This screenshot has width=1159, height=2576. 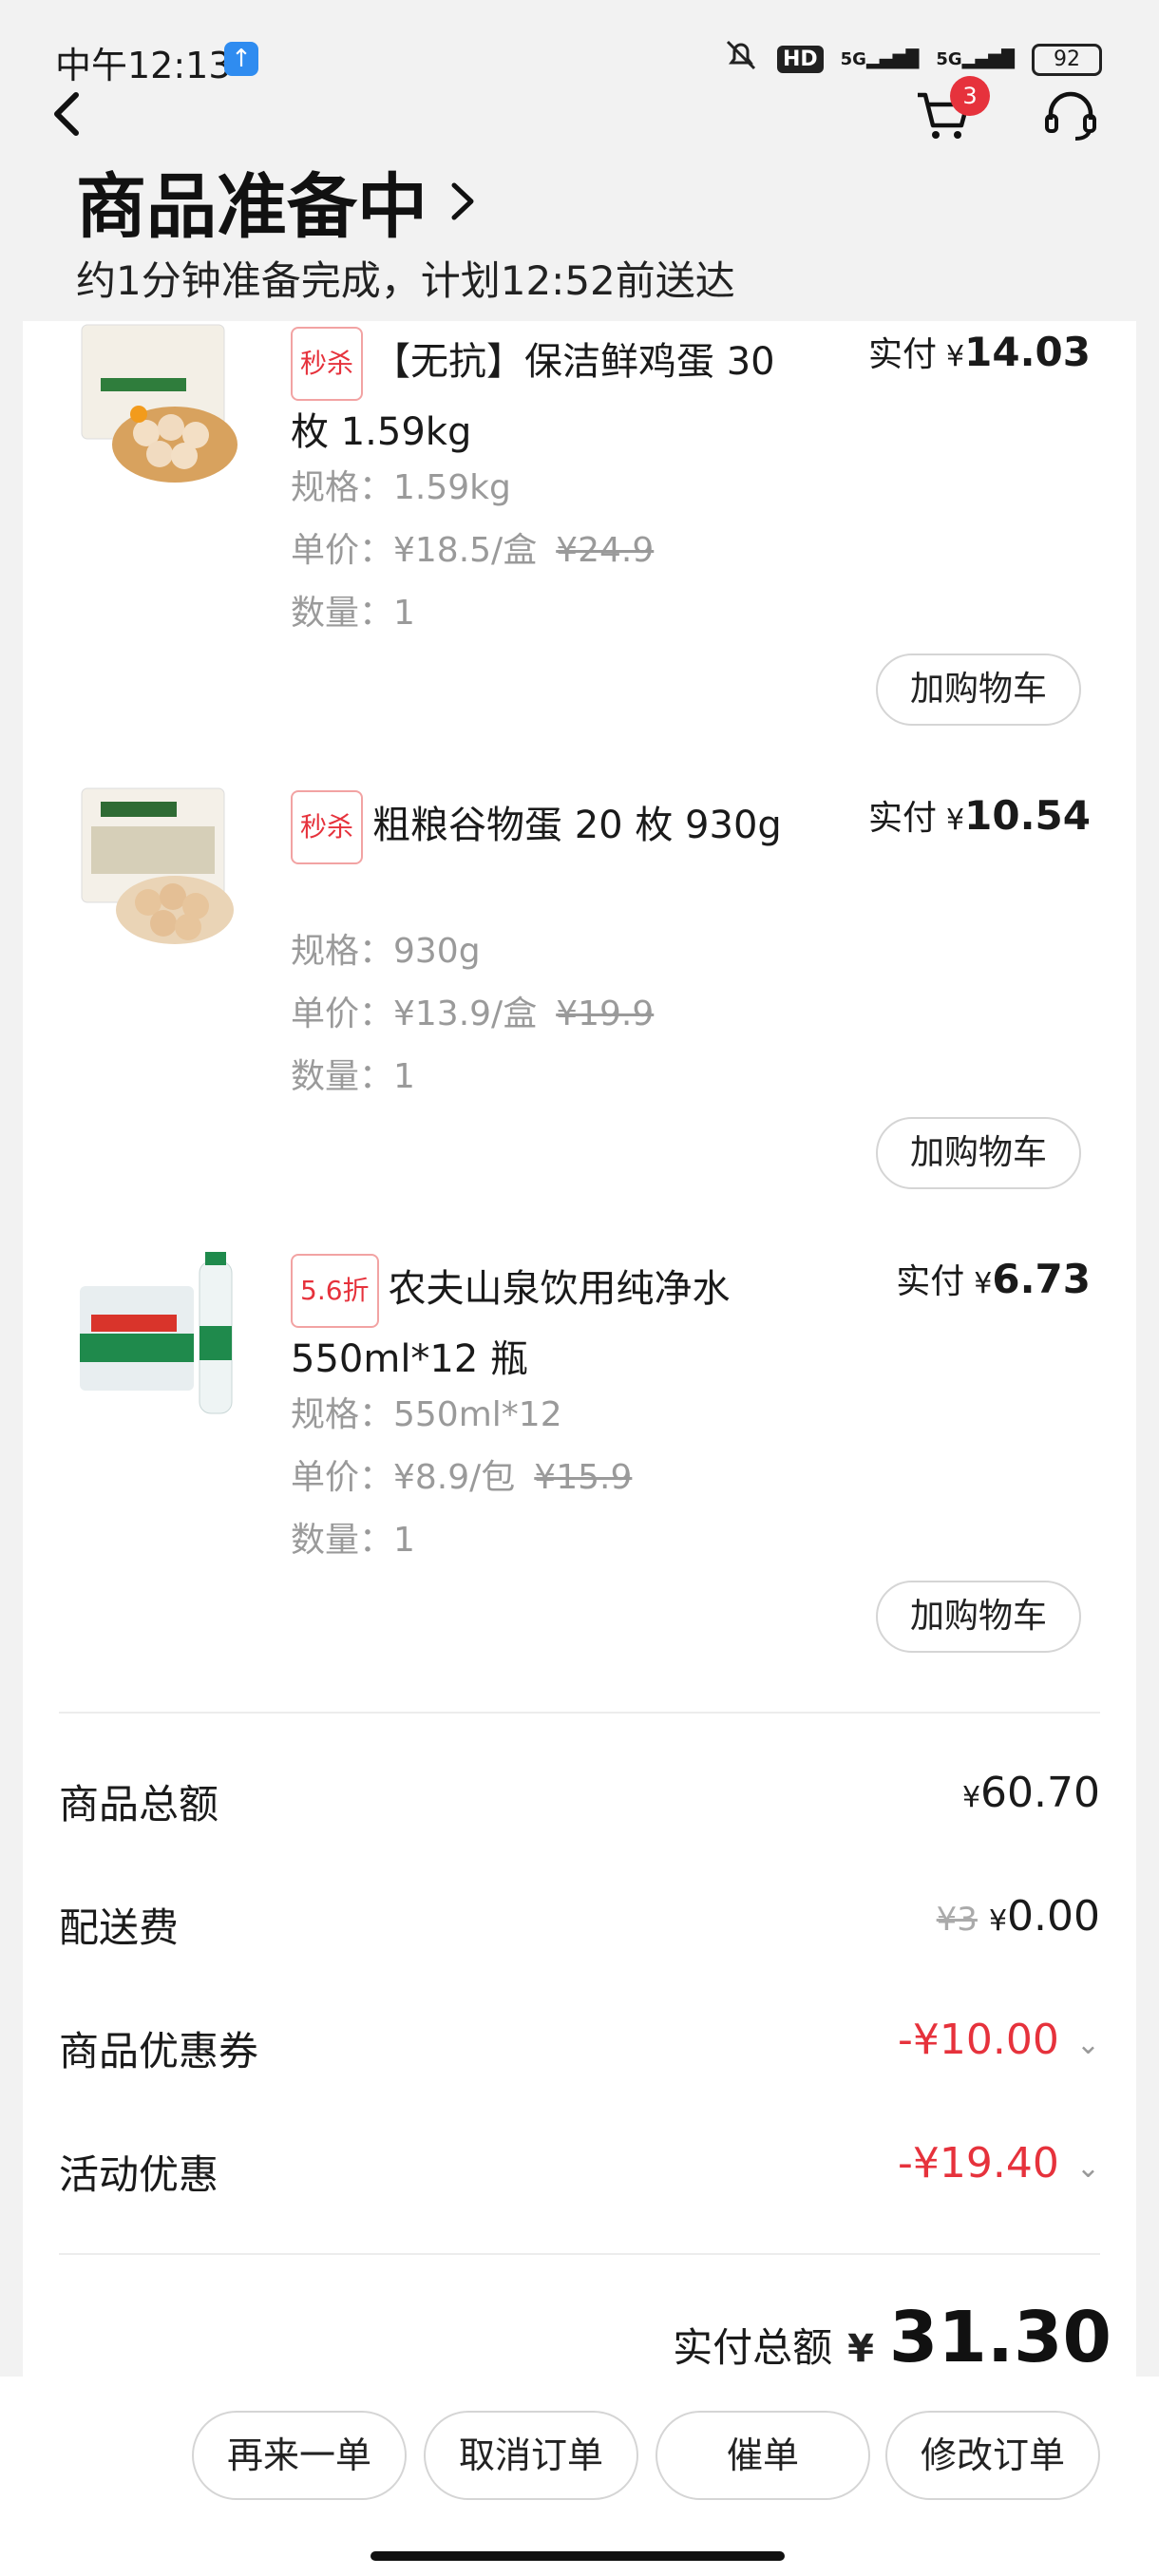 I want to click on signal-icon-2: 5G▂▄▆█, so click(x=975, y=59).